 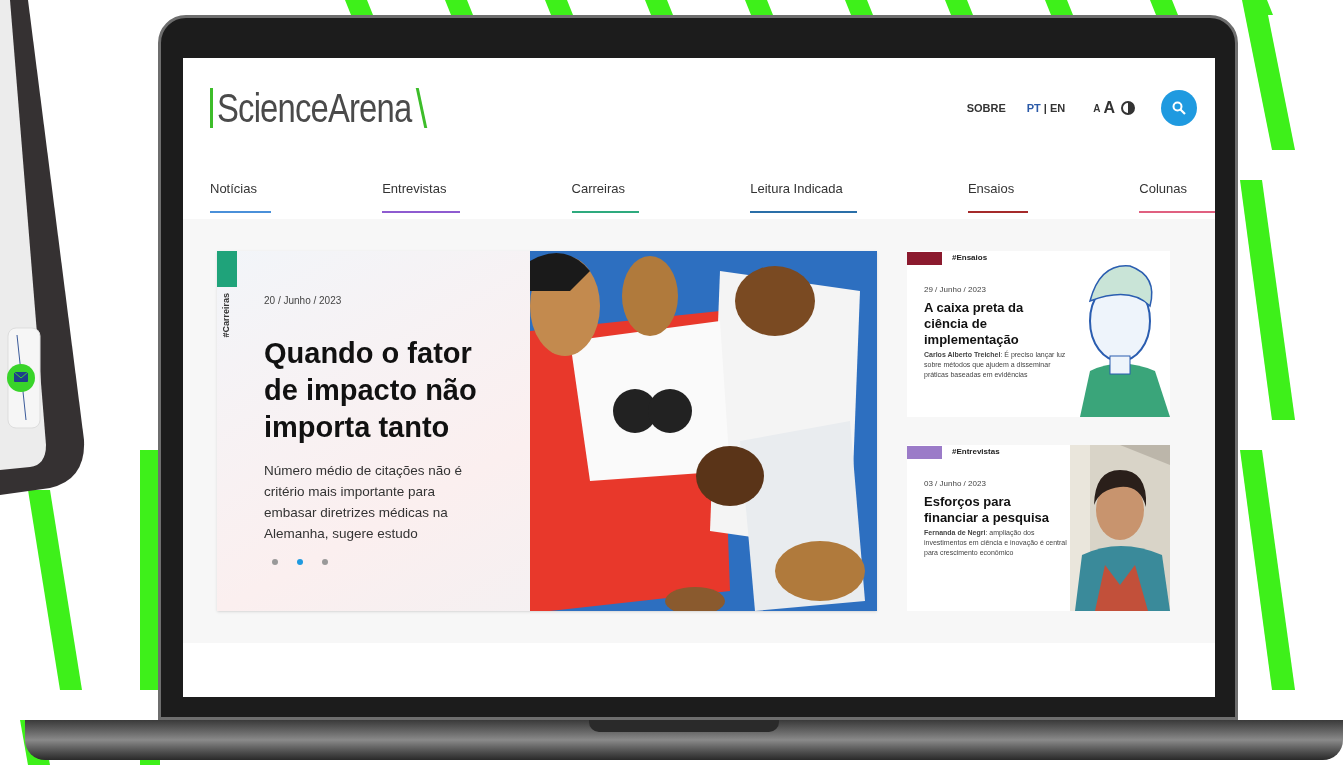 What do you see at coordinates (996, 323) in the screenshot?
I see `article-headline: A caixa preta da ciência de implementação` at bounding box center [996, 323].